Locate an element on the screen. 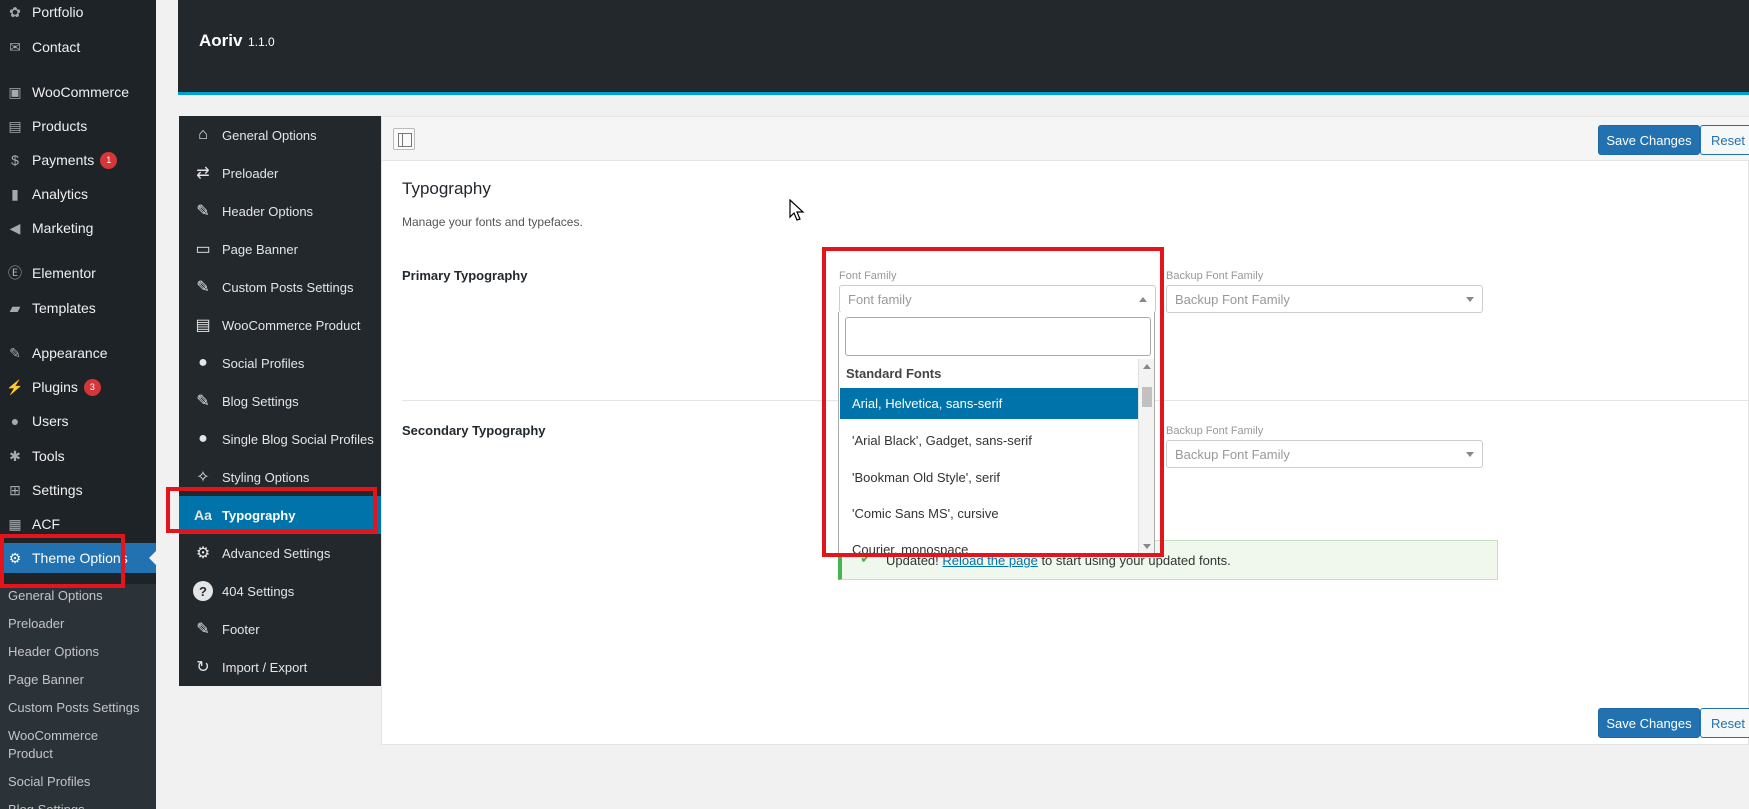 This screenshot has height=809, width=1749. sidebar-item-tools: ✱ Tools is located at coordinates (78, 456).